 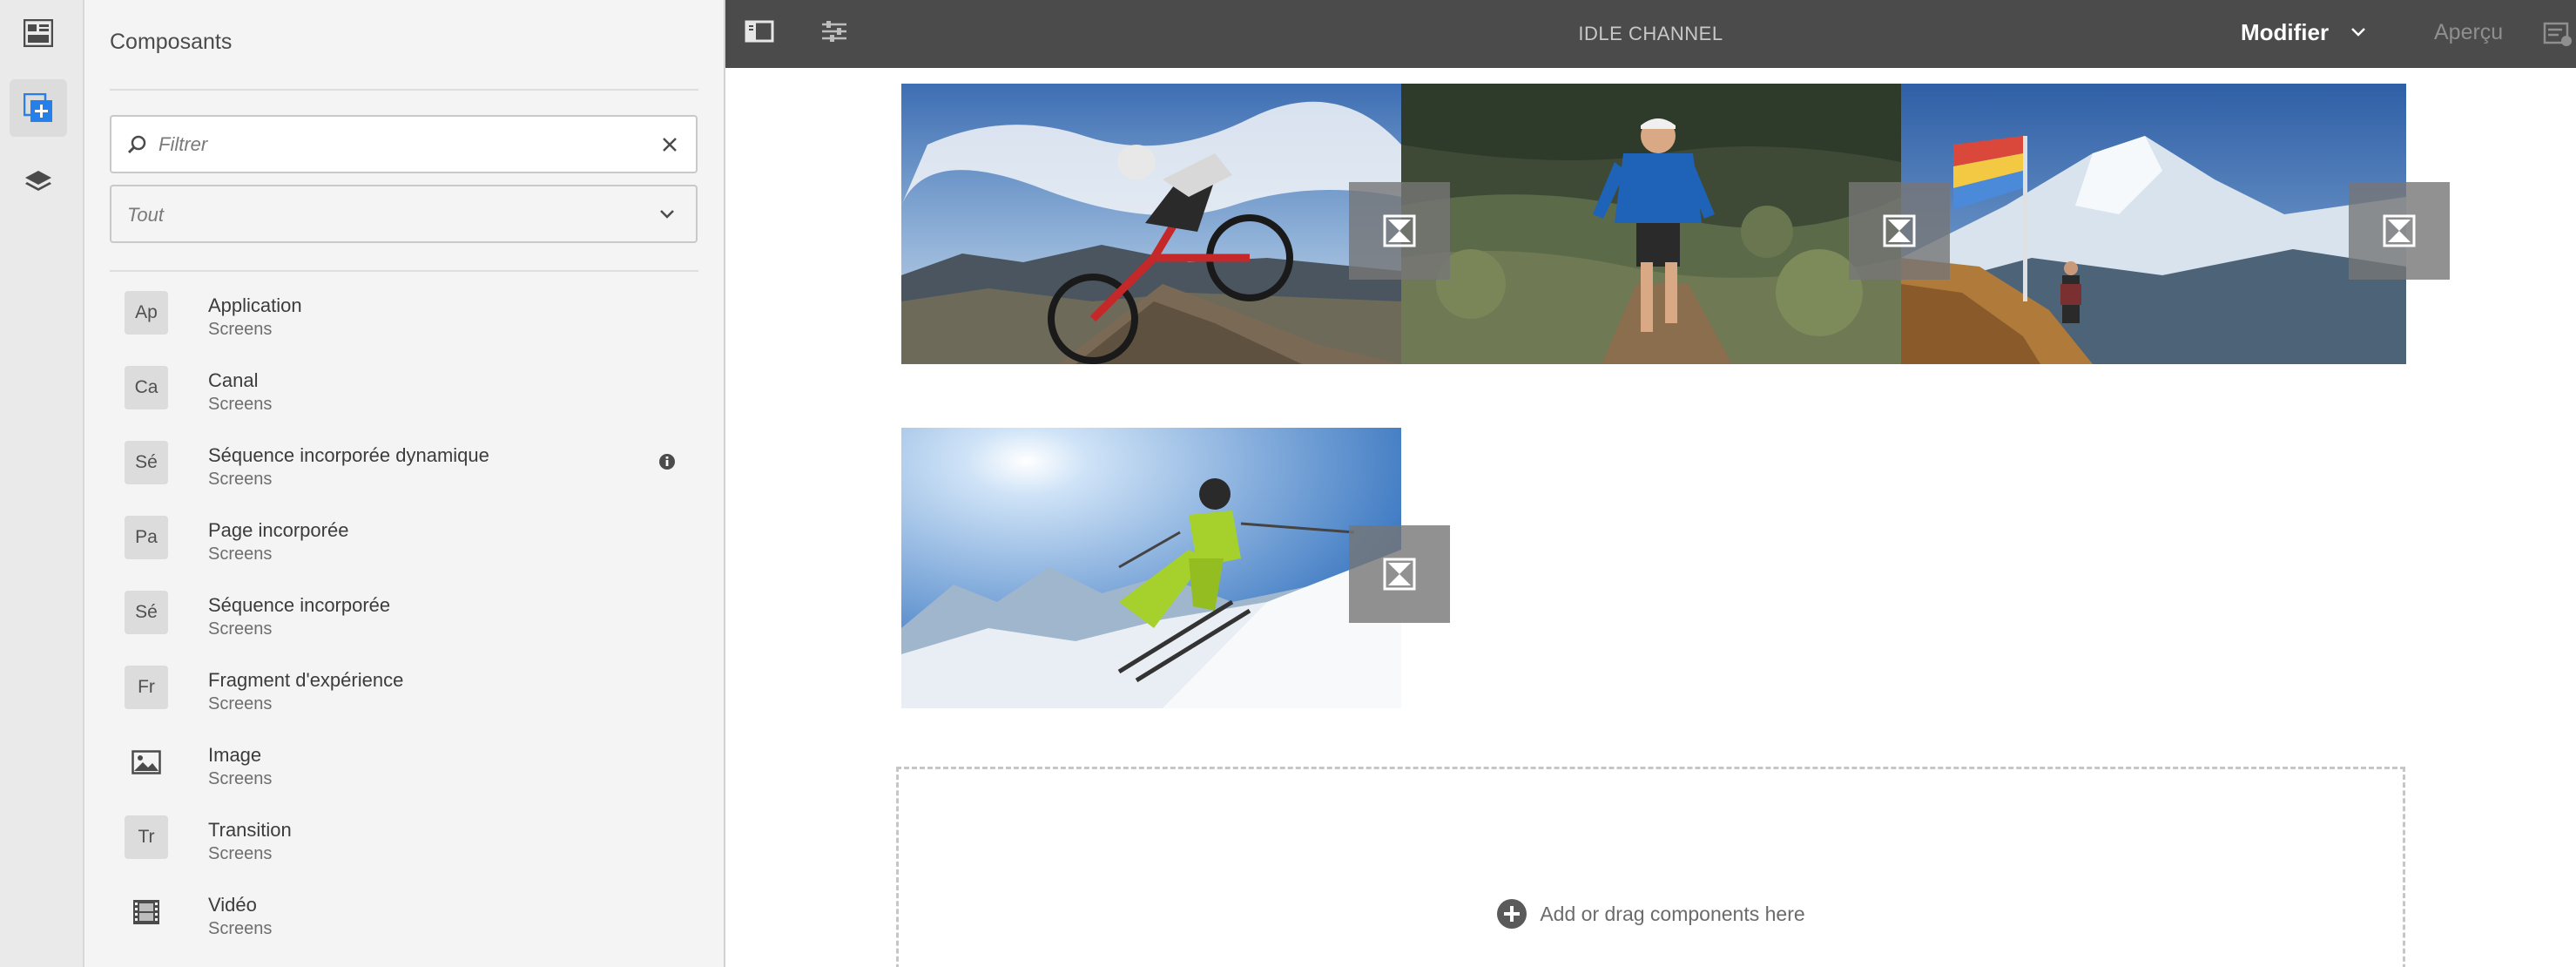 What do you see at coordinates (232, 905) in the screenshot?
I see `component-name: Vidéo` at bounding box center [232, 905].